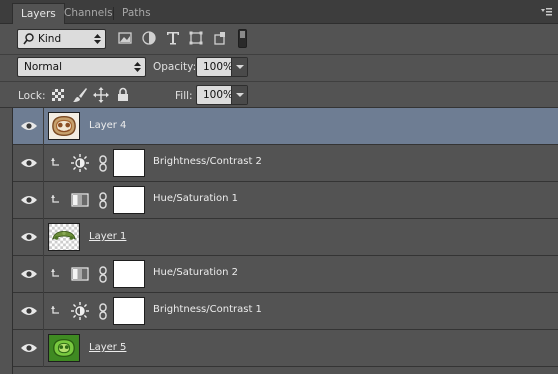  Describe the element at coordinates (107, 236) in the screenshot. I see `layer-name: Layer 1` at that location.